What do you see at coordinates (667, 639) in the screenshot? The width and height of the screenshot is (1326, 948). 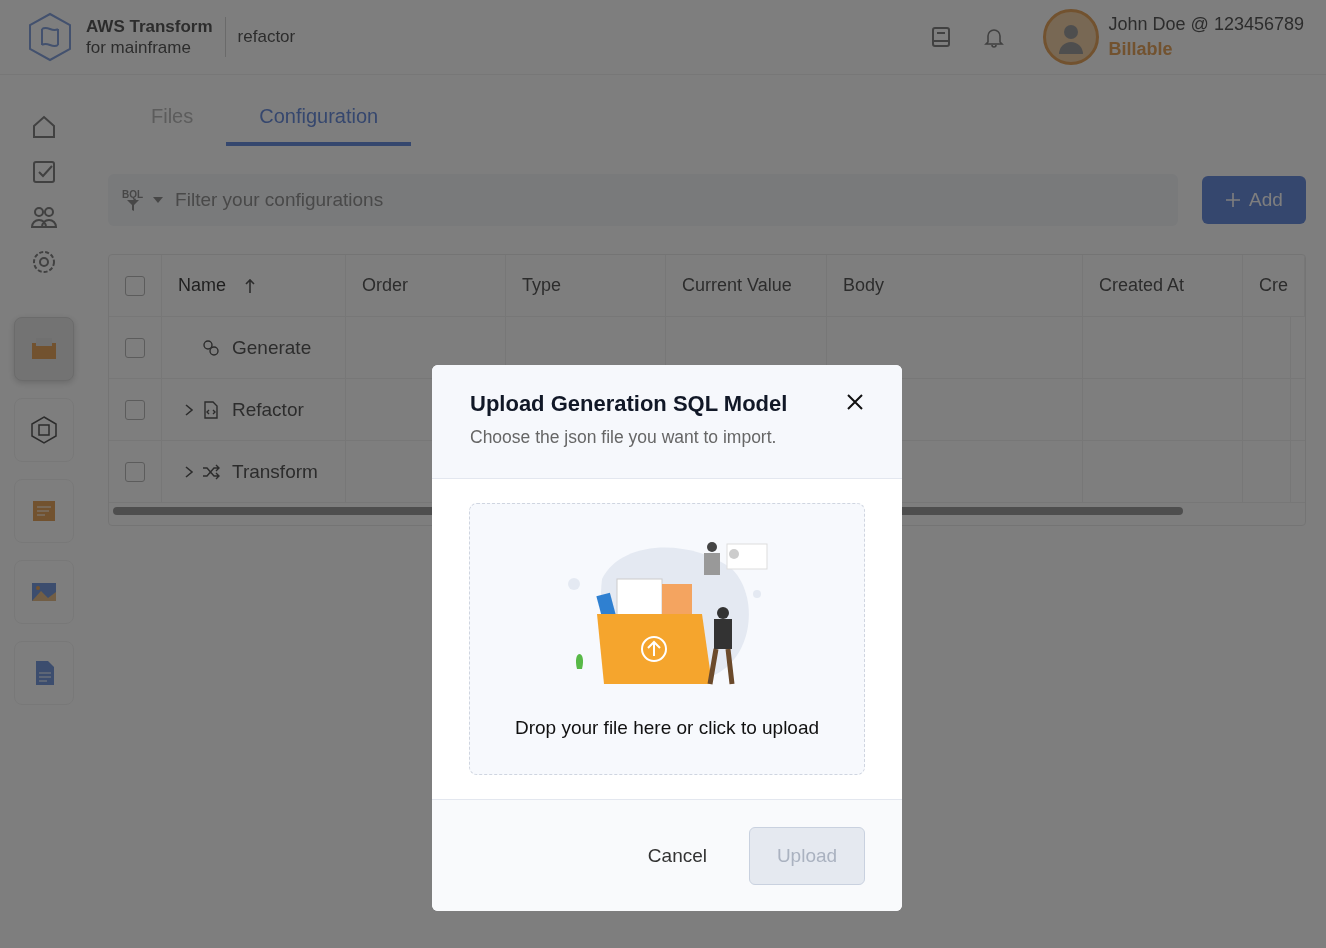 I see `file-dropzone: Drop your file here or click to upload` at bounding box center [667, 639].